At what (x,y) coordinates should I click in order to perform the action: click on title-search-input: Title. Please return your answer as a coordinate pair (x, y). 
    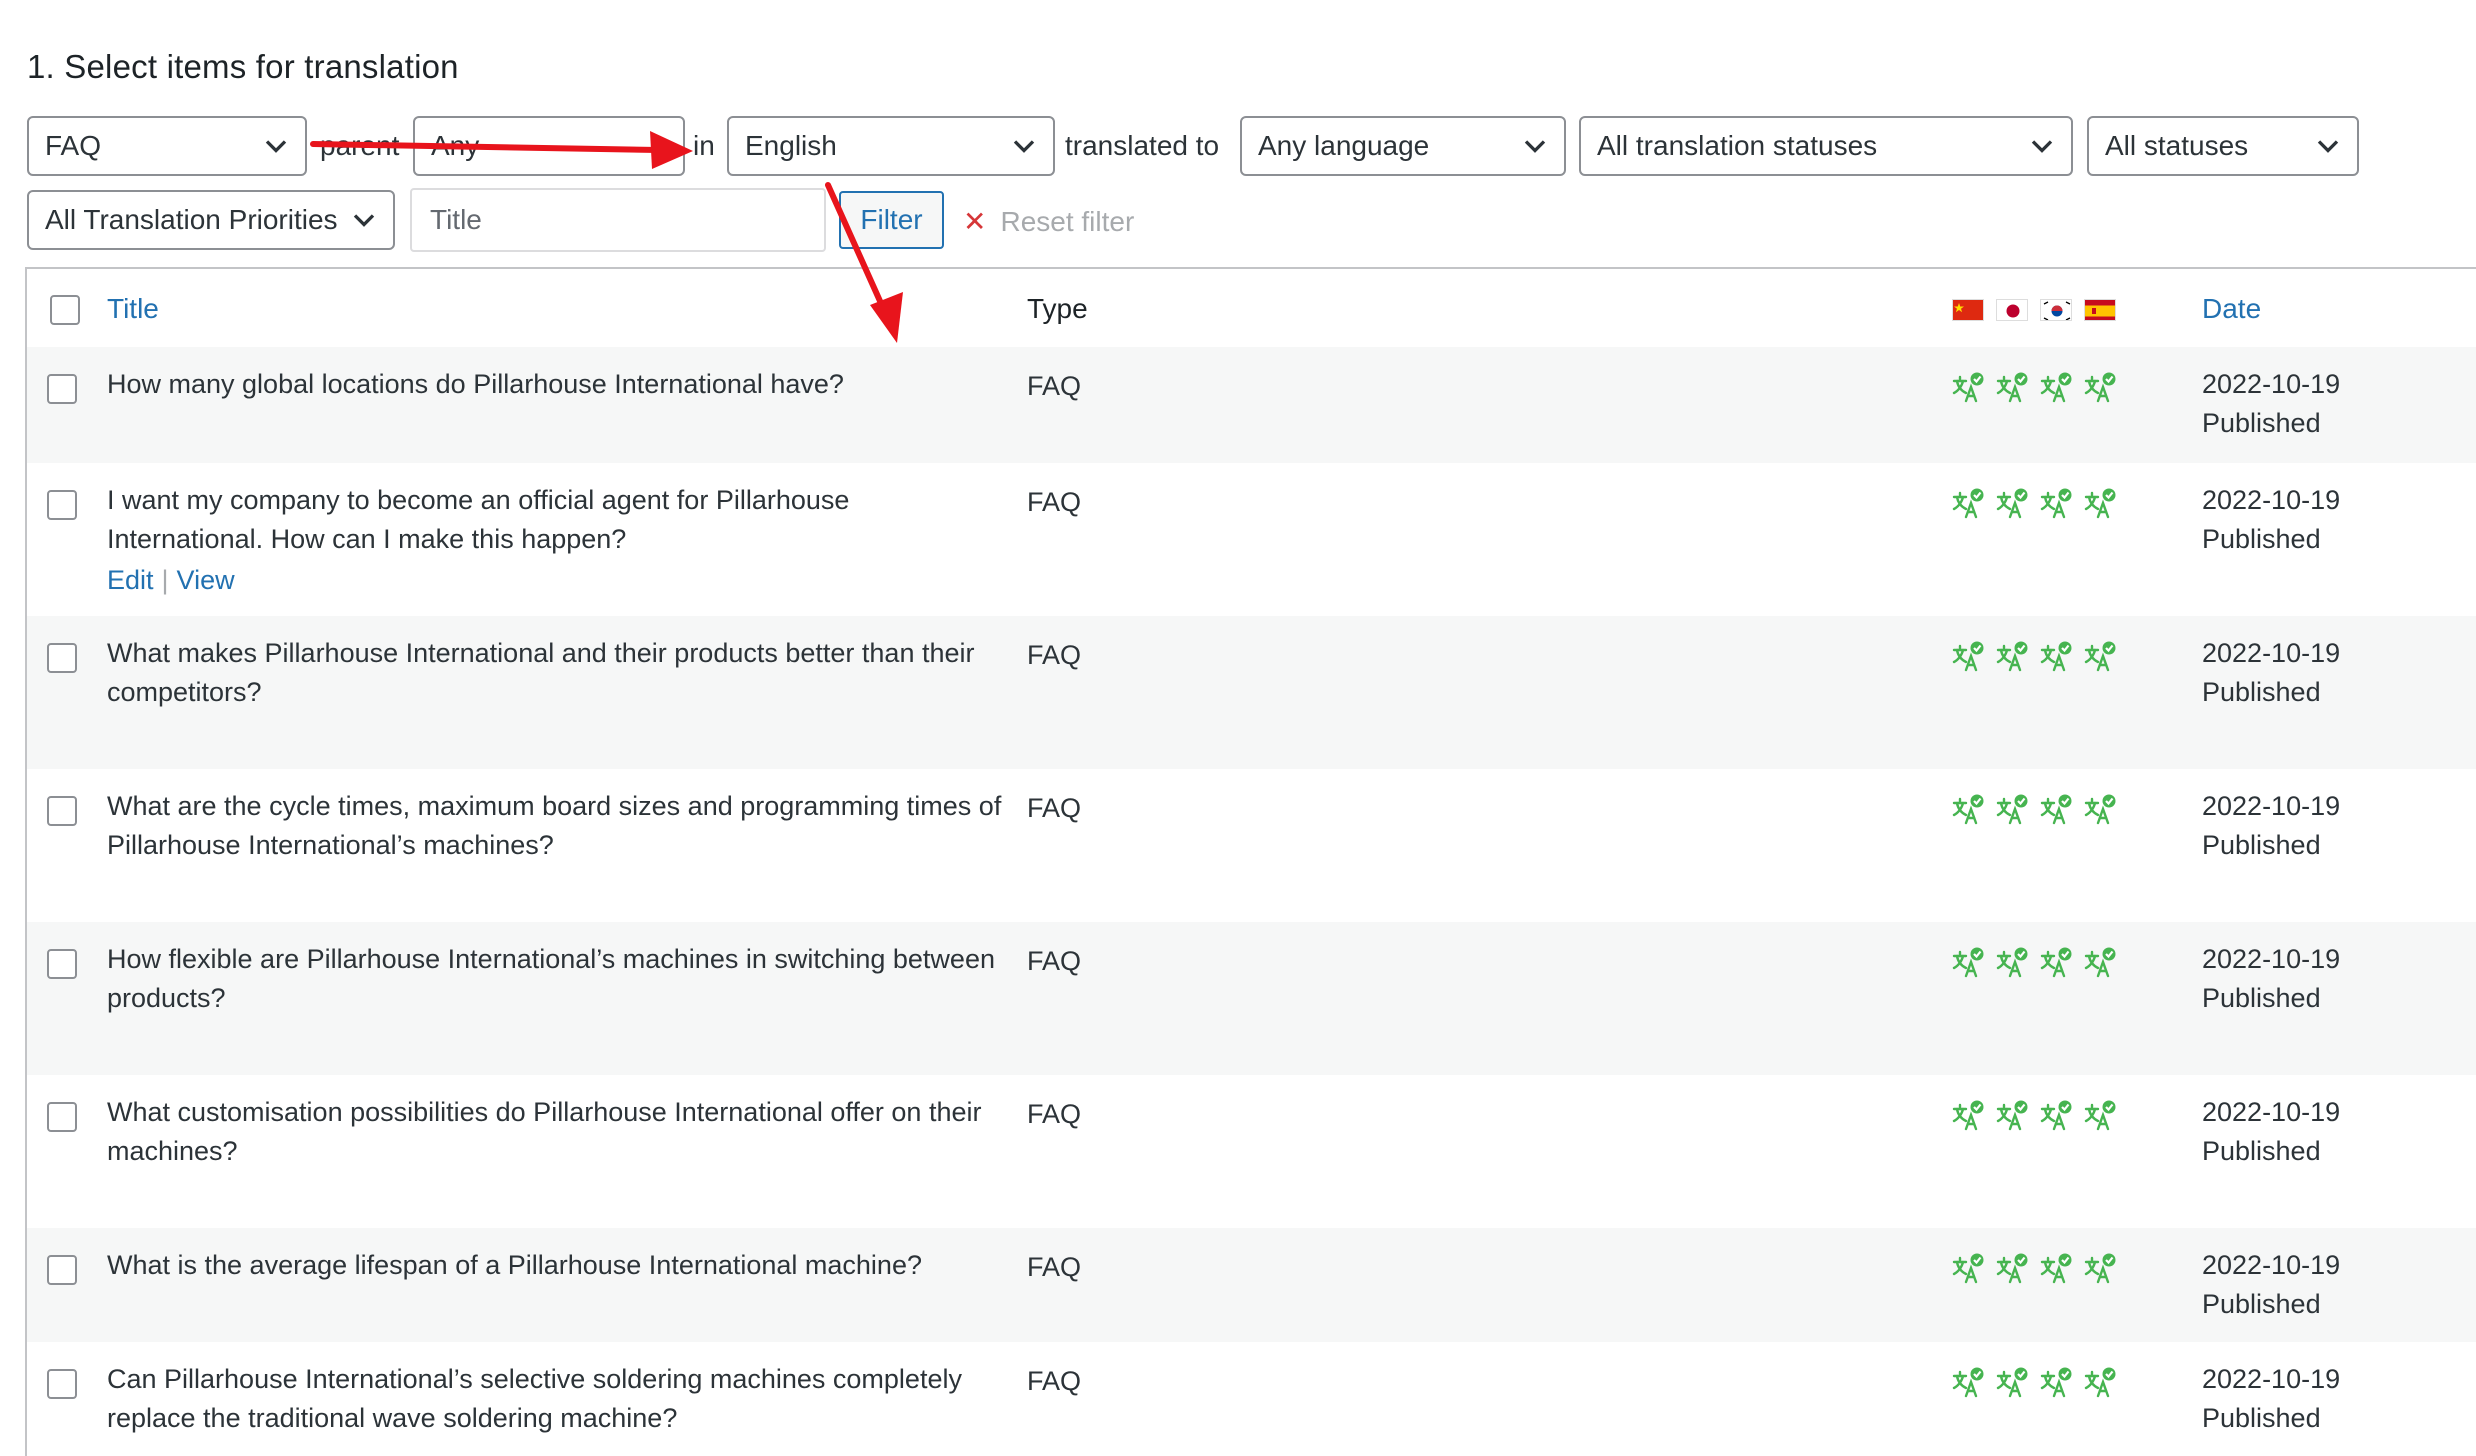
    Looking at the image, I should click on (618, 220).